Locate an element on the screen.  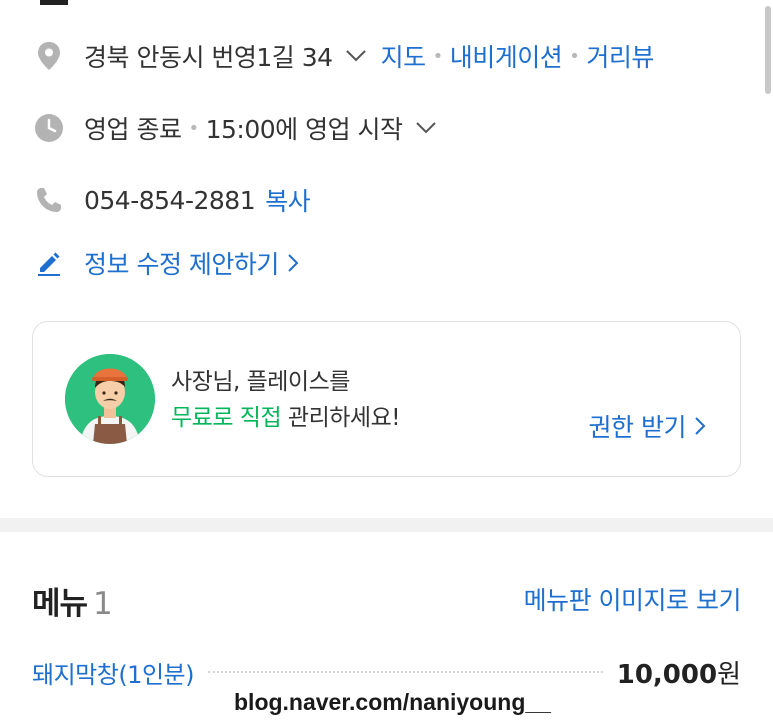
map-pin-icon is located at coordinates (49, 56).